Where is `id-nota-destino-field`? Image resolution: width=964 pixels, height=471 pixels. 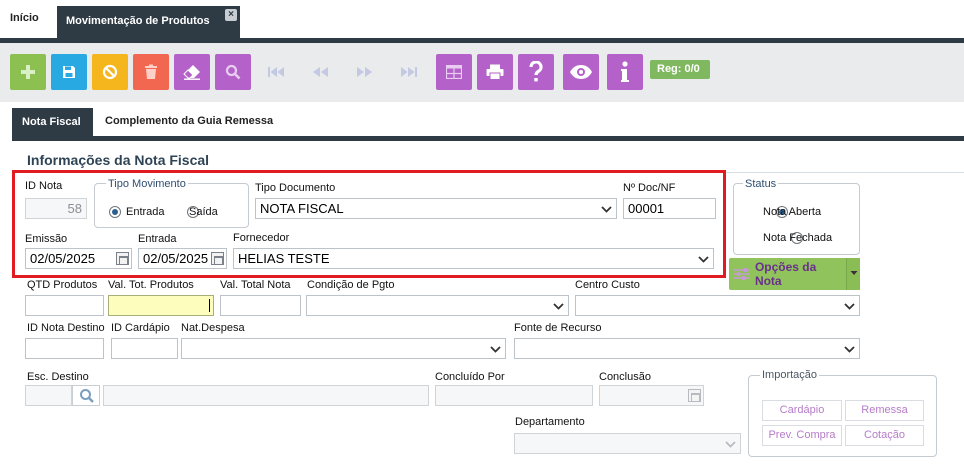
id-nota-destino-field is located at coordinates (64, 348).